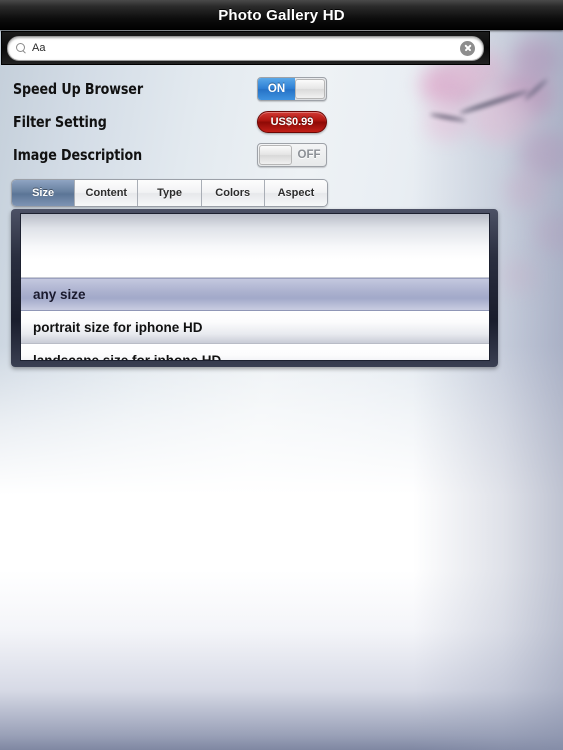 The height and width of the screenshot is (750, 563). I want to click on setting-label: Filter Setting, so click(60, 121).